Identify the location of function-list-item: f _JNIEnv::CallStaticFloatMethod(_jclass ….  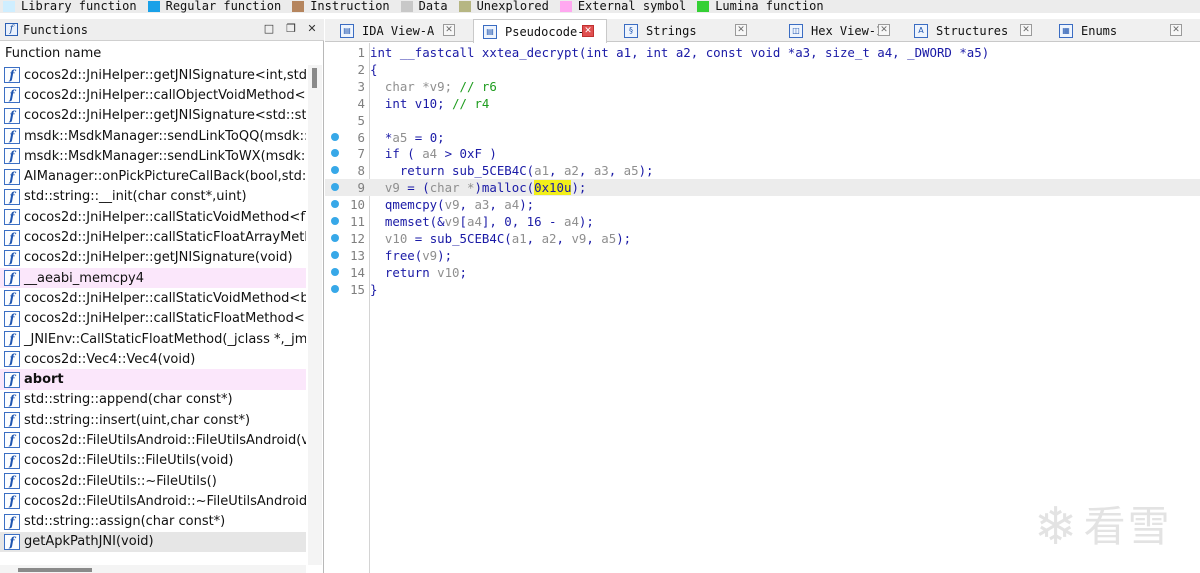
(153, 339).